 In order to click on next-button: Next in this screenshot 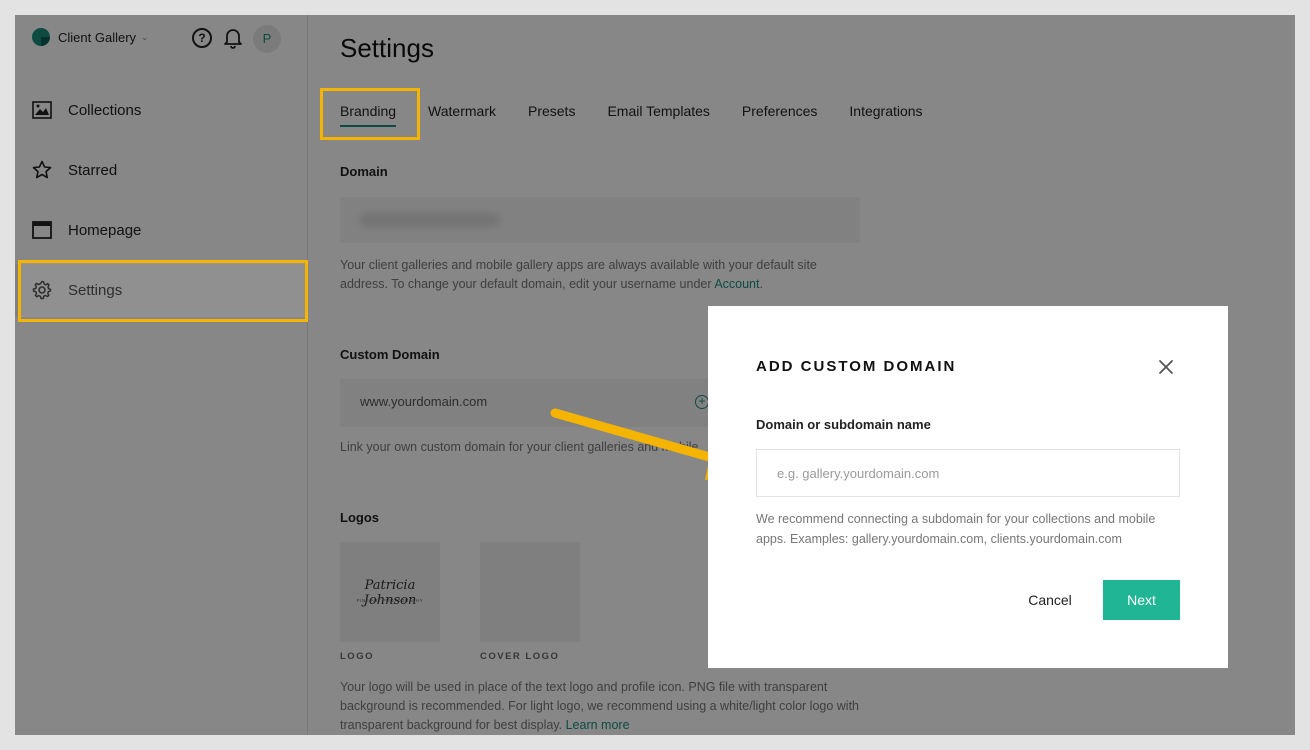, I will do `click(1141, 600)`.